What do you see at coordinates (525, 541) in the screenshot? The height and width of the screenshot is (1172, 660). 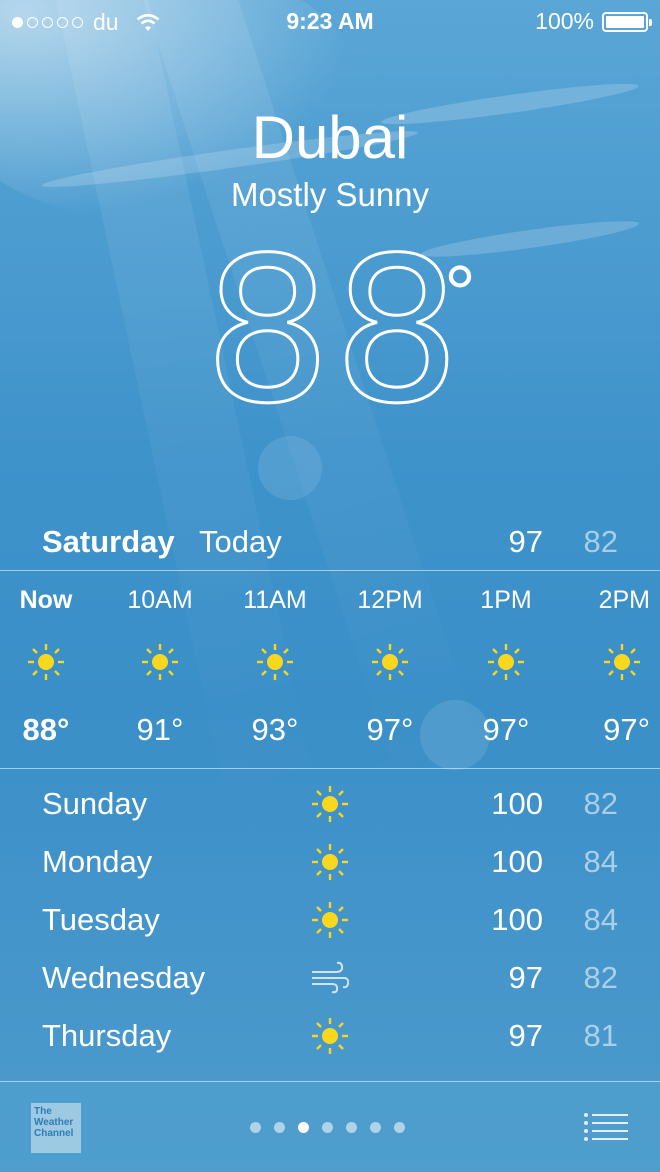 I see `today-high: 97` at bounding box center [525, 541].